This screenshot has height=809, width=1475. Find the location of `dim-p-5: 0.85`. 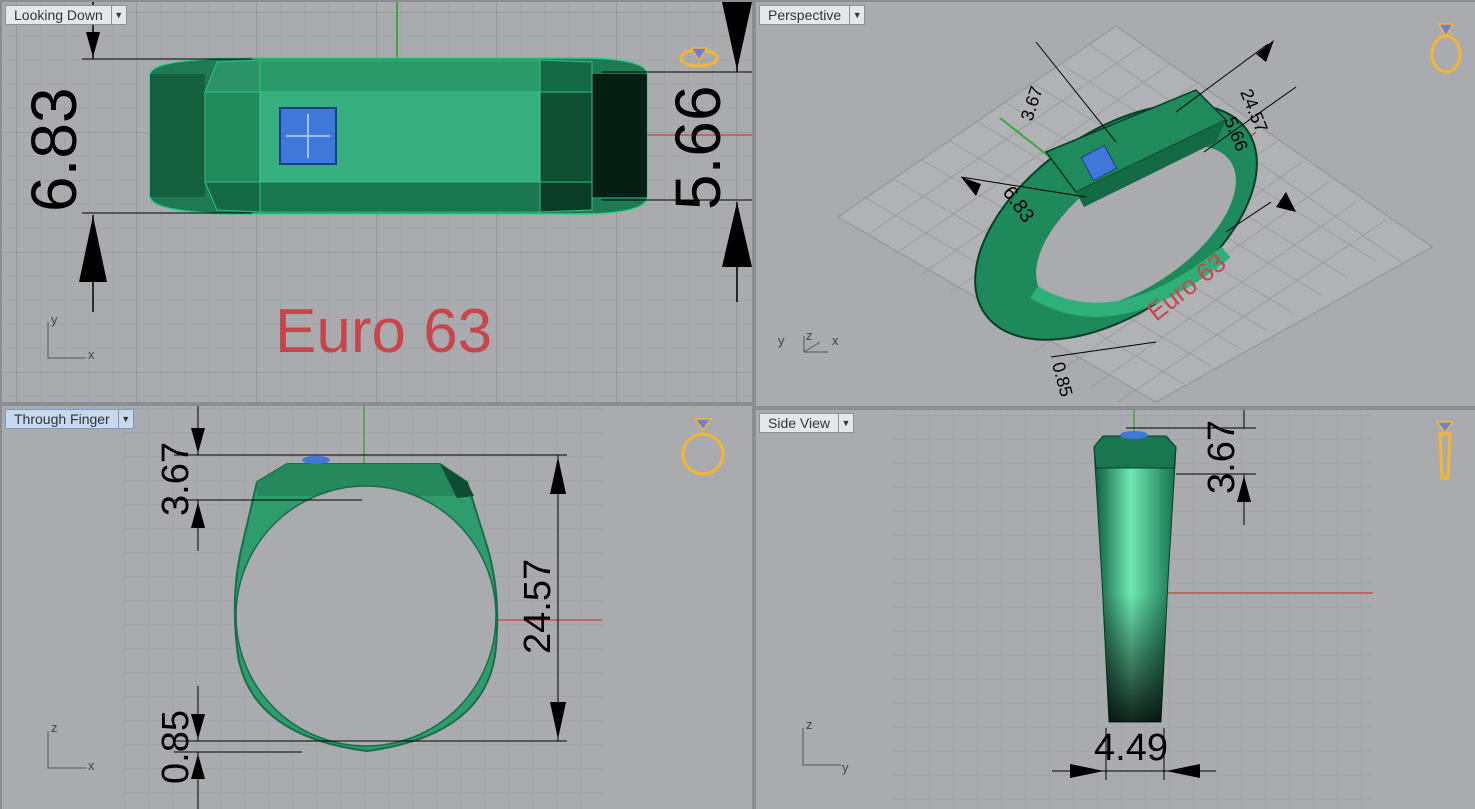

dim-p-5: 0.85 is located at coordinates (1062, 379).